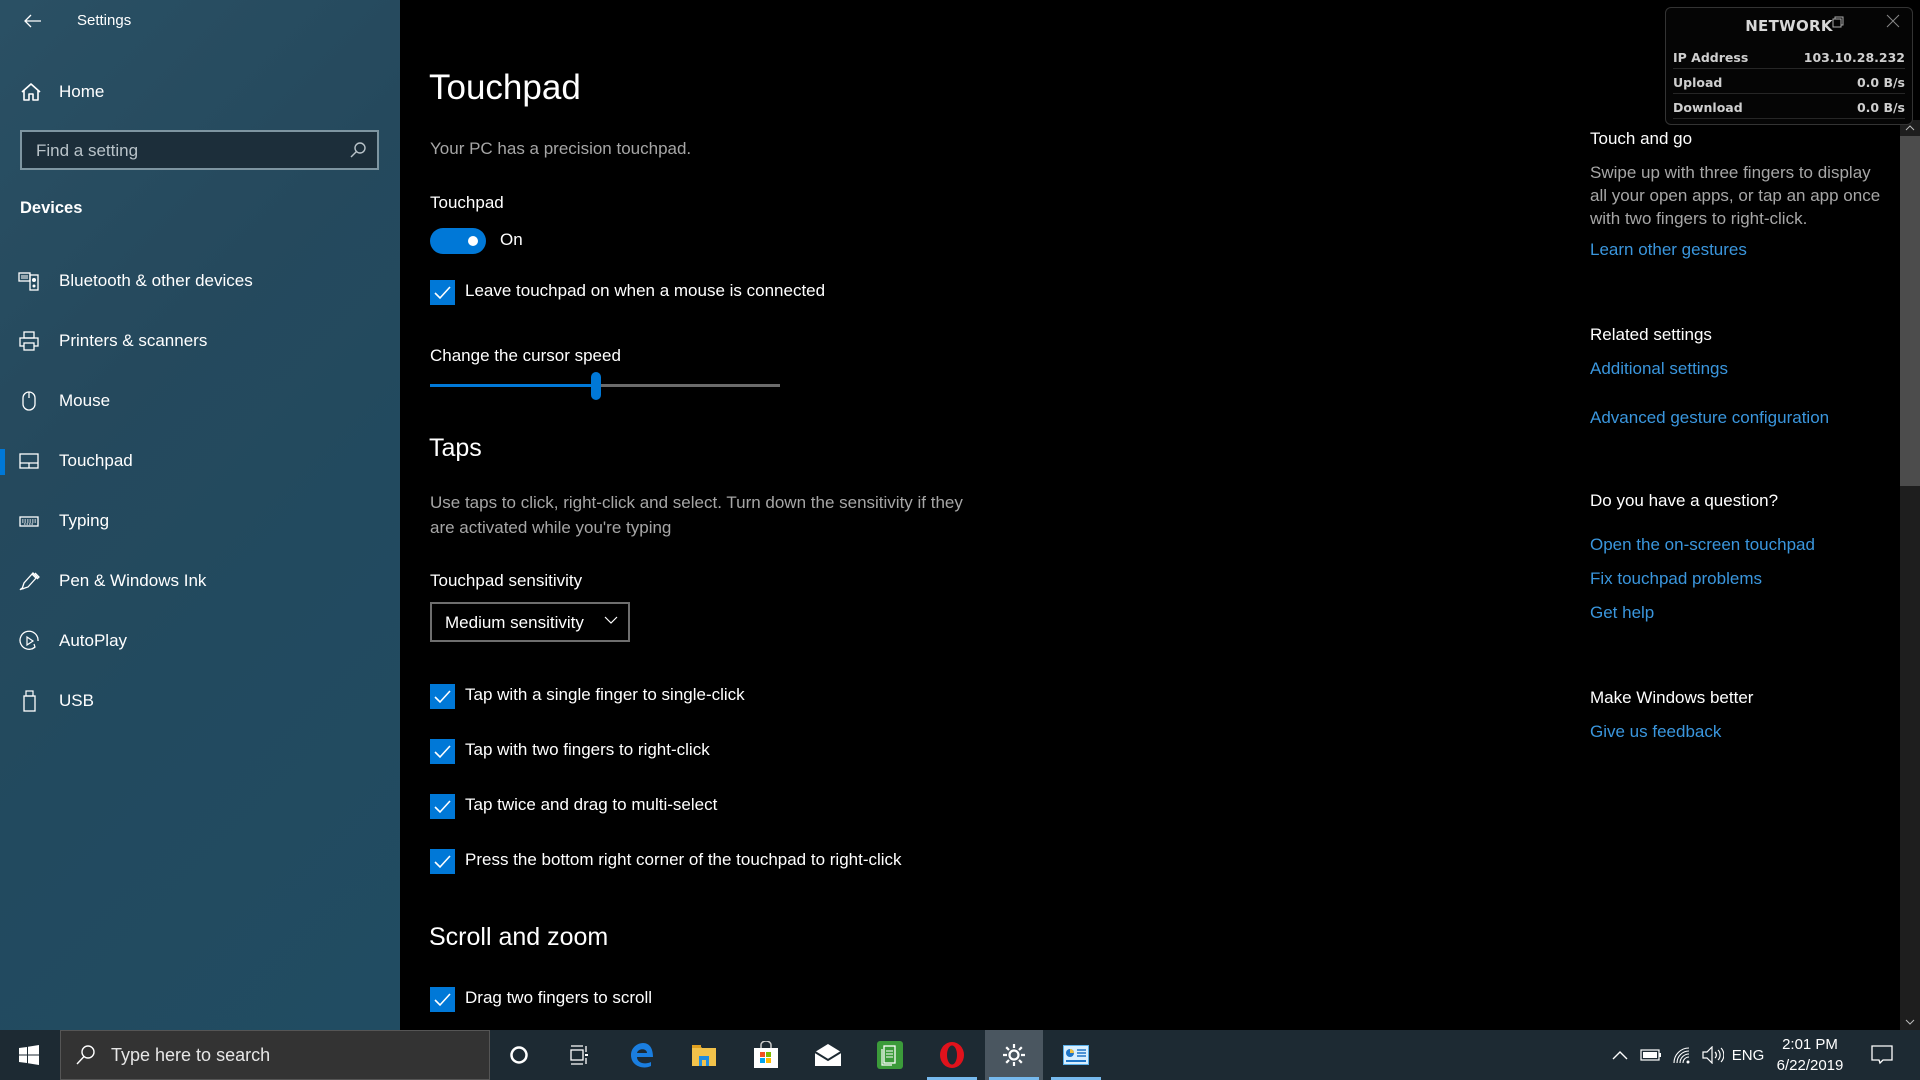 This screenshot has width=1920, height=1080. I want to click on keyboard-icon, so click(29, 521).